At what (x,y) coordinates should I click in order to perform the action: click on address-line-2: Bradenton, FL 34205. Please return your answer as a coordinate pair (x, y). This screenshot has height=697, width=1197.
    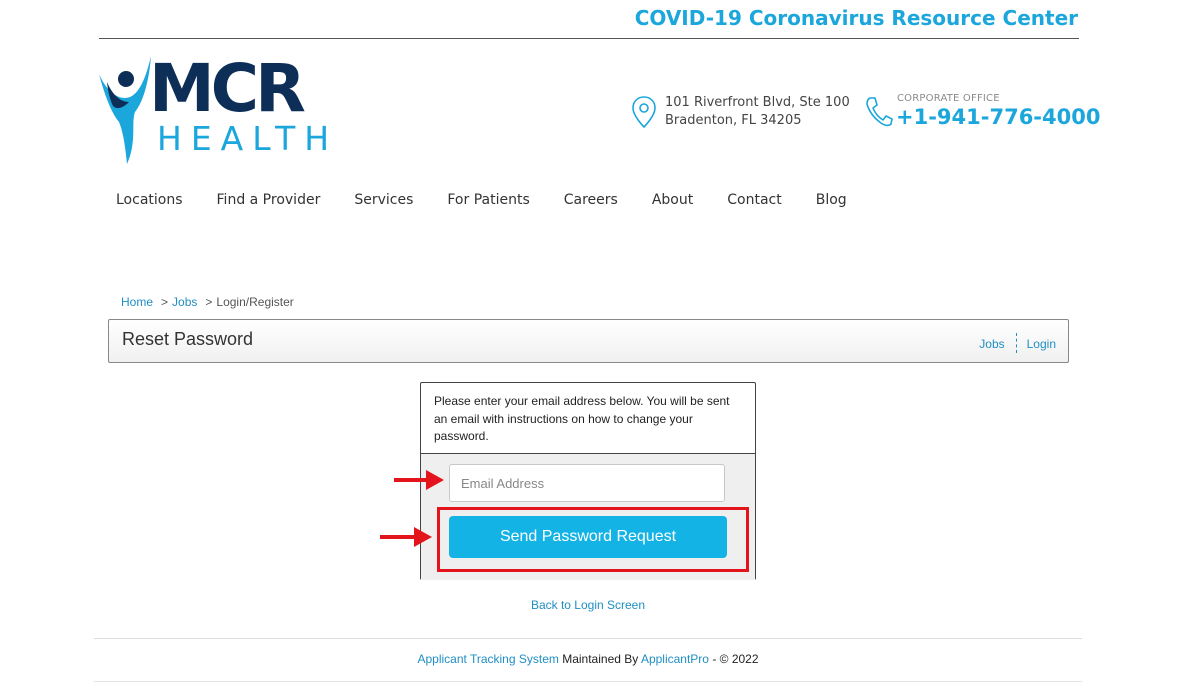
    Looking at the image, I should click on (733, 120).